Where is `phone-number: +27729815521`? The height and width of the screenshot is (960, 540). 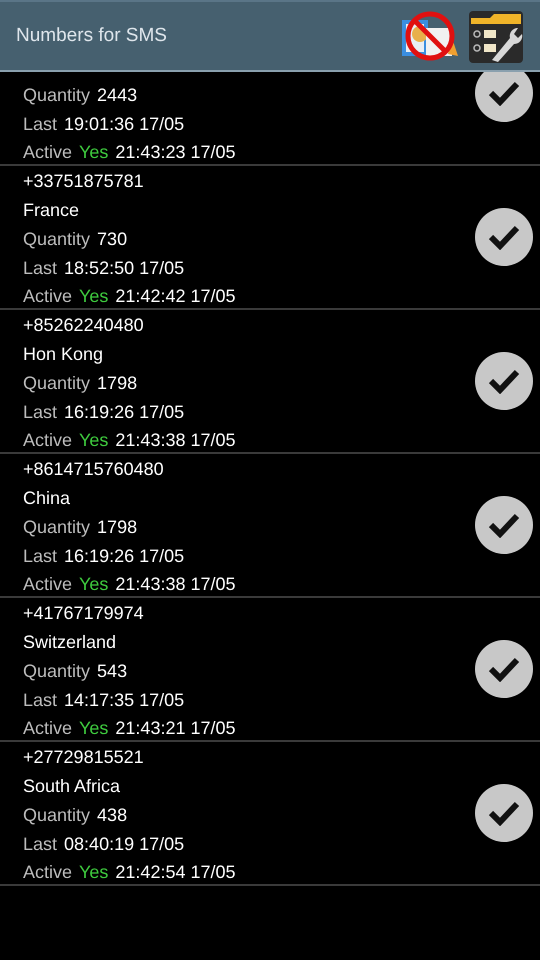
phone-number: +27729815521 is located at coordinates (83, 757).